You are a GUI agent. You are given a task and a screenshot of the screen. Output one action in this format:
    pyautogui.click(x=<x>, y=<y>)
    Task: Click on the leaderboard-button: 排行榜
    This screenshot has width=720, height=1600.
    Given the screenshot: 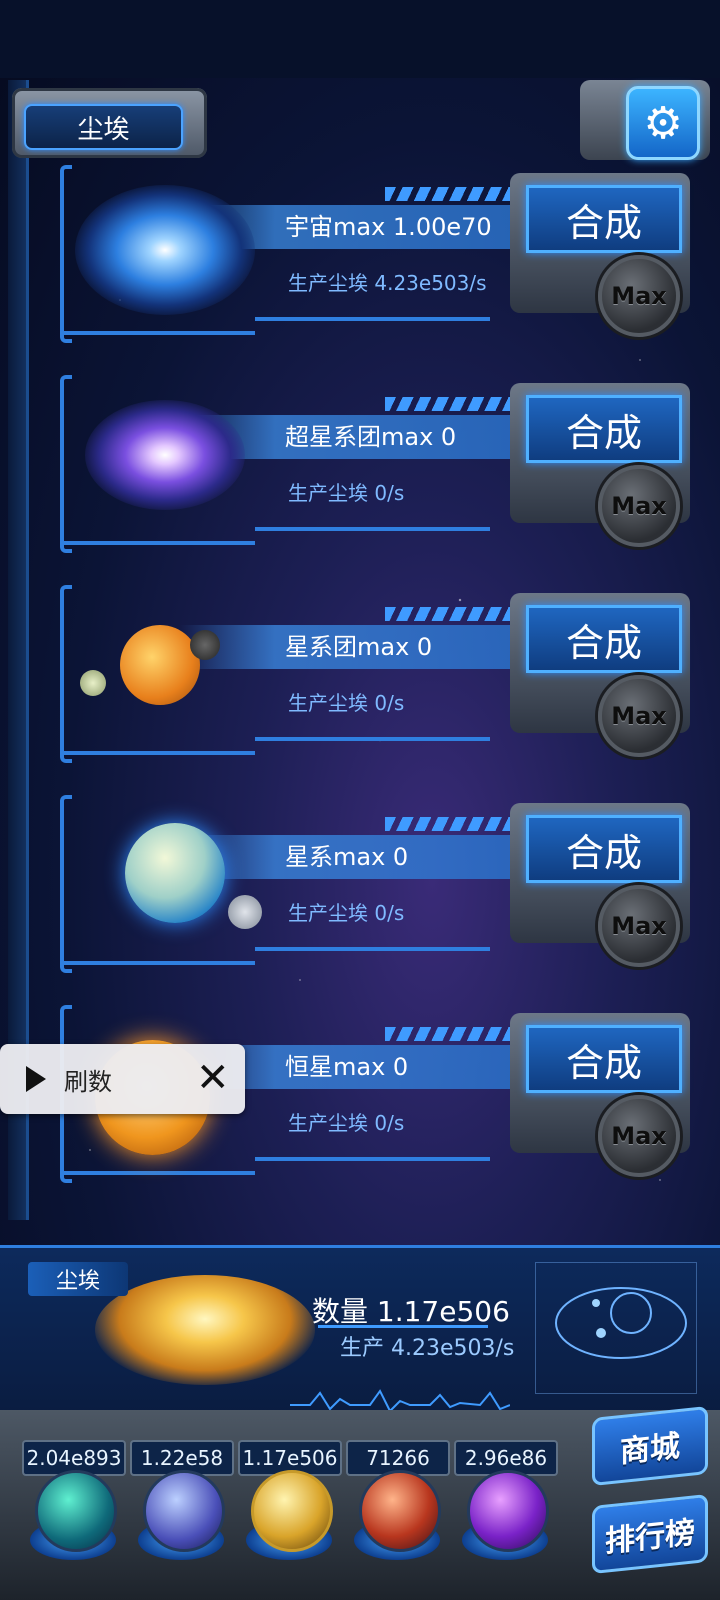 What is the action you would take?
    pyautogui.click(x=650, y=1534)
    